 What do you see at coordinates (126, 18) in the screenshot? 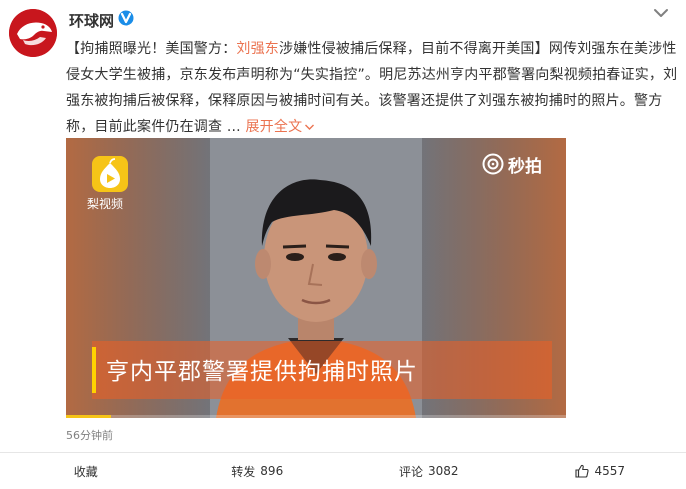
I see `verified-badge-icon` at bounding box center [126, 18].